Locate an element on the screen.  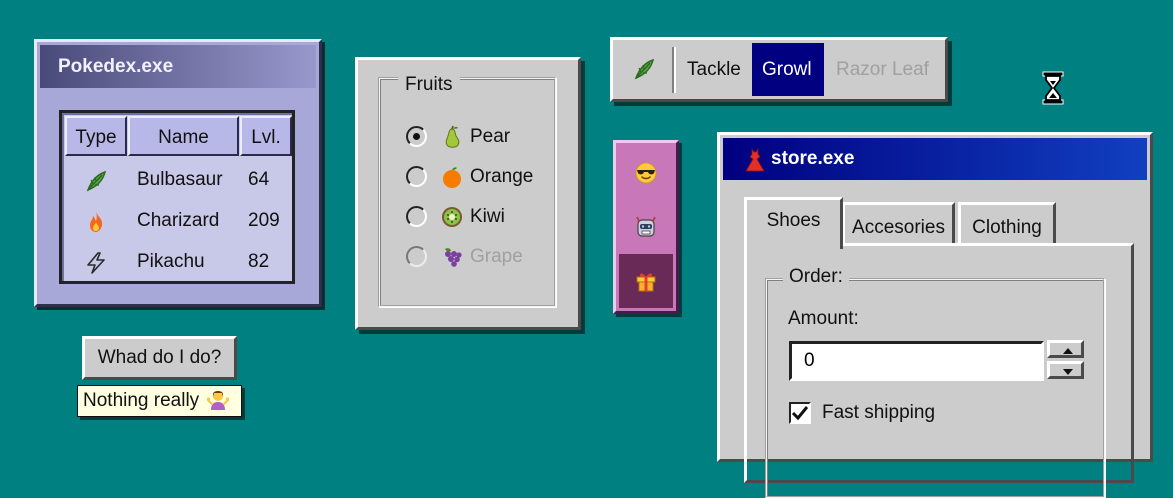
moves-toolbar: Tackle Growl Razor Leaf is located at coordinates (779, 69).